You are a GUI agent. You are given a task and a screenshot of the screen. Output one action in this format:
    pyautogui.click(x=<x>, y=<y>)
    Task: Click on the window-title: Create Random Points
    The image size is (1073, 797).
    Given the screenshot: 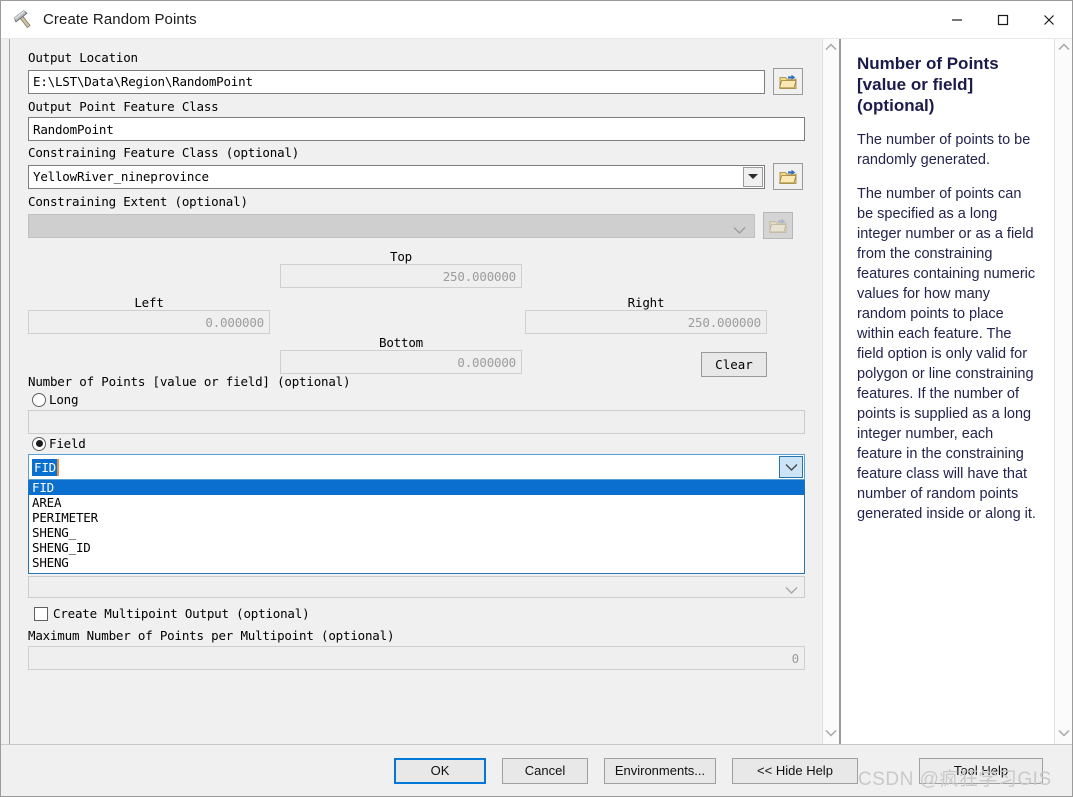 What is the action you would take?
    pyautogui.click(x=120, y=19)
    